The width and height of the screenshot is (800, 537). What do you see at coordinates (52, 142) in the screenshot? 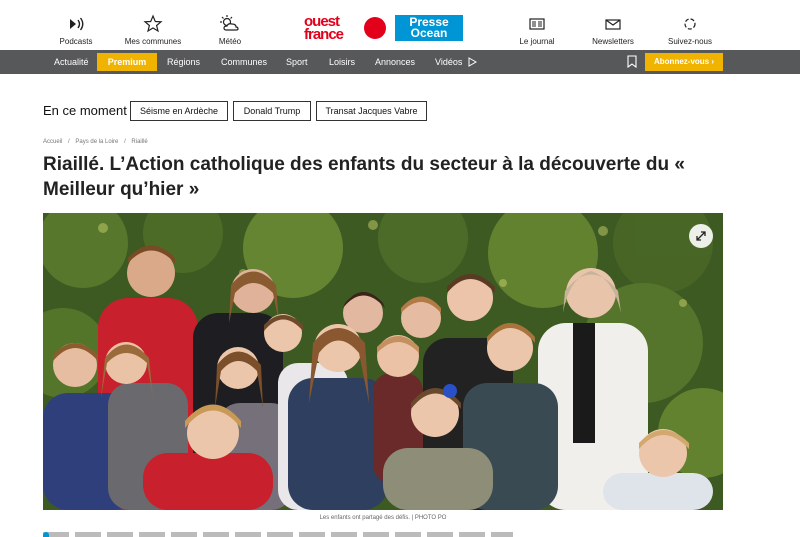
I see `breadcrumb-home: Accueil` at bounding box center [52, 142].